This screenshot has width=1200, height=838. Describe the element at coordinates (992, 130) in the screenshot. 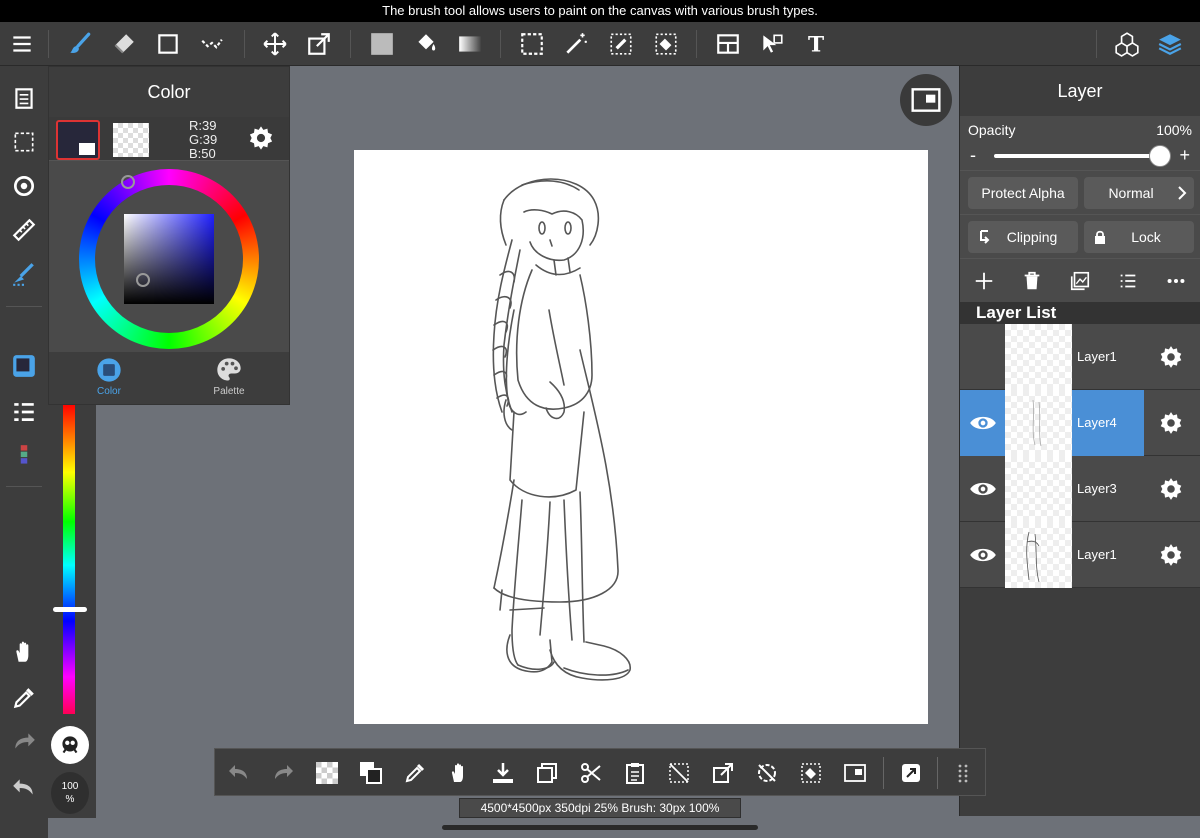

I see `opacity-label: Opacity` at that location.